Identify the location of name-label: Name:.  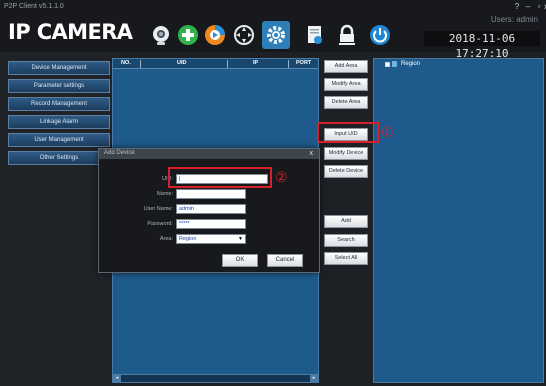
(164, 194).